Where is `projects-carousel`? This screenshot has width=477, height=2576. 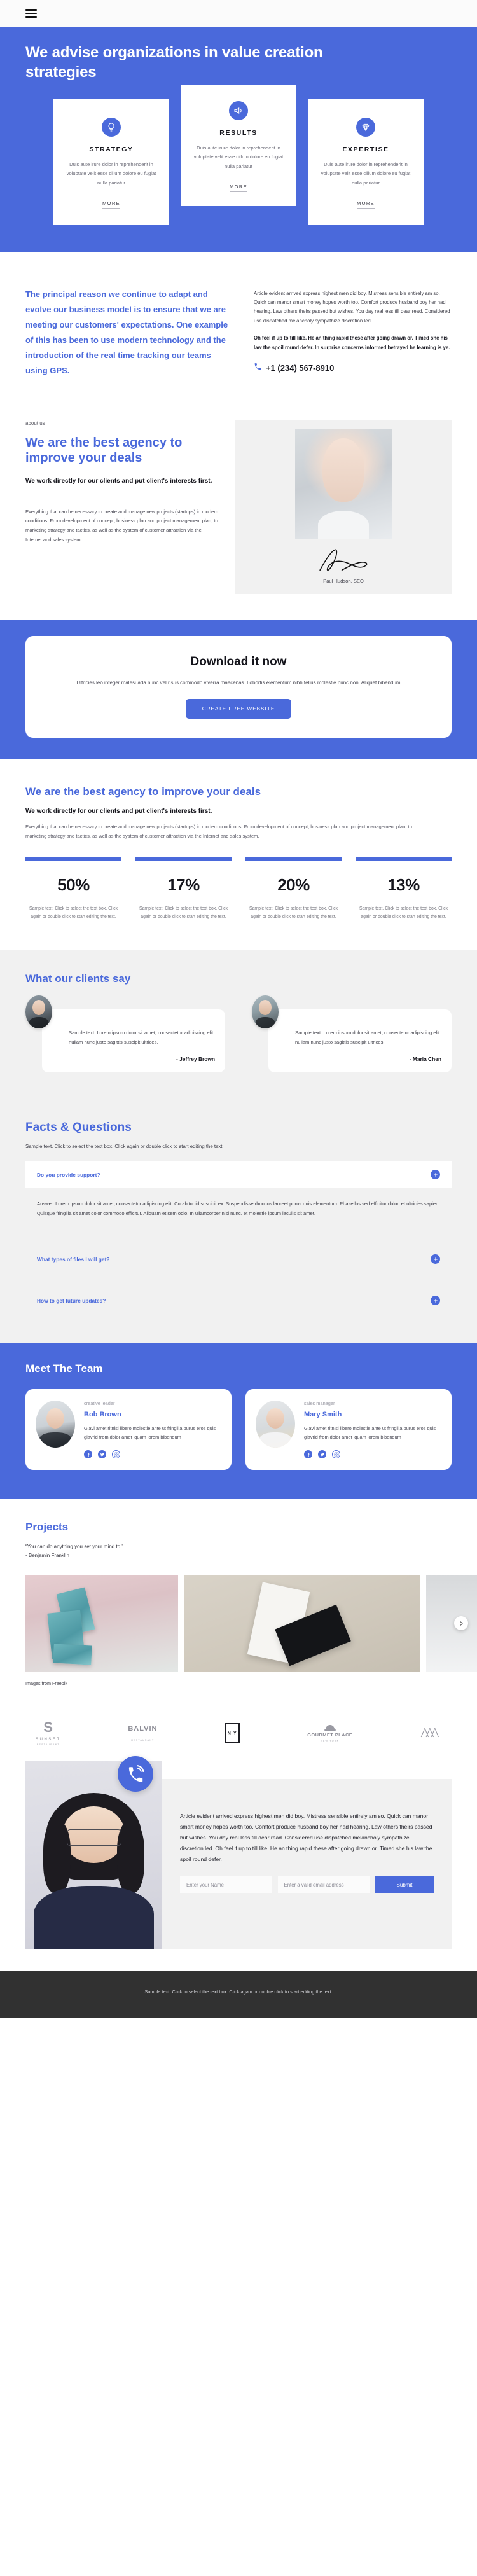 projects-carousel is located at coordinates (238, 1623).